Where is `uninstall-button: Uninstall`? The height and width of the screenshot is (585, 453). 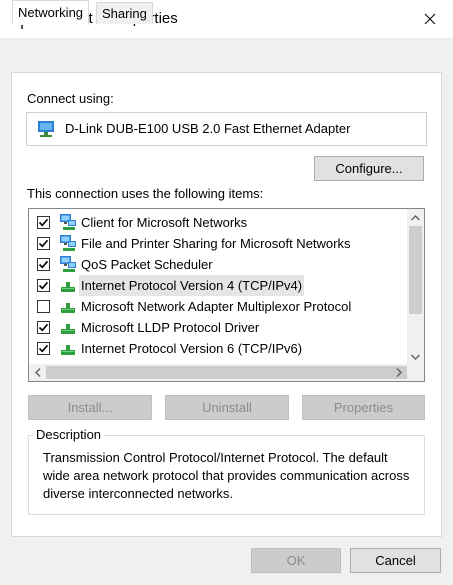
uninstall-button: Uninstall is located at coordinates (227, 407).